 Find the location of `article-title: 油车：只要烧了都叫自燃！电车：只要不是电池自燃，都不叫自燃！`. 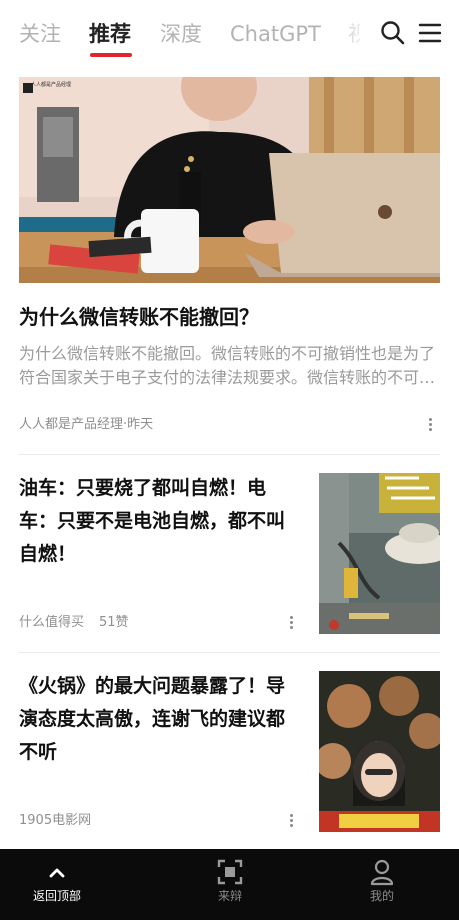

article-title: 油车：只要烧了都叫自燃！电车：只要不是电池自燃，都不叫自燃！ is located at coordinates (160, 521).